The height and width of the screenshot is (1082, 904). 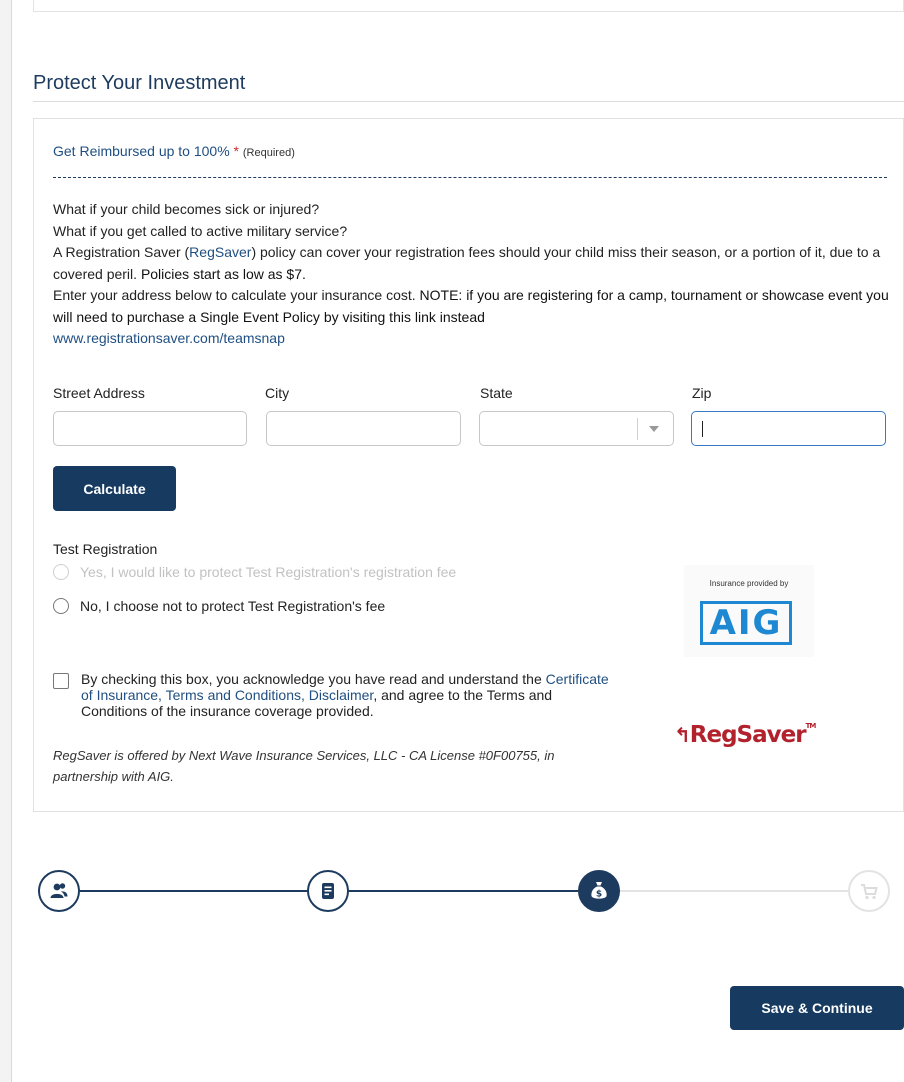 What do you see at coordinates (702, 429) in the screenshot?
I see `text-cursor` at bounding box center [702, 429].